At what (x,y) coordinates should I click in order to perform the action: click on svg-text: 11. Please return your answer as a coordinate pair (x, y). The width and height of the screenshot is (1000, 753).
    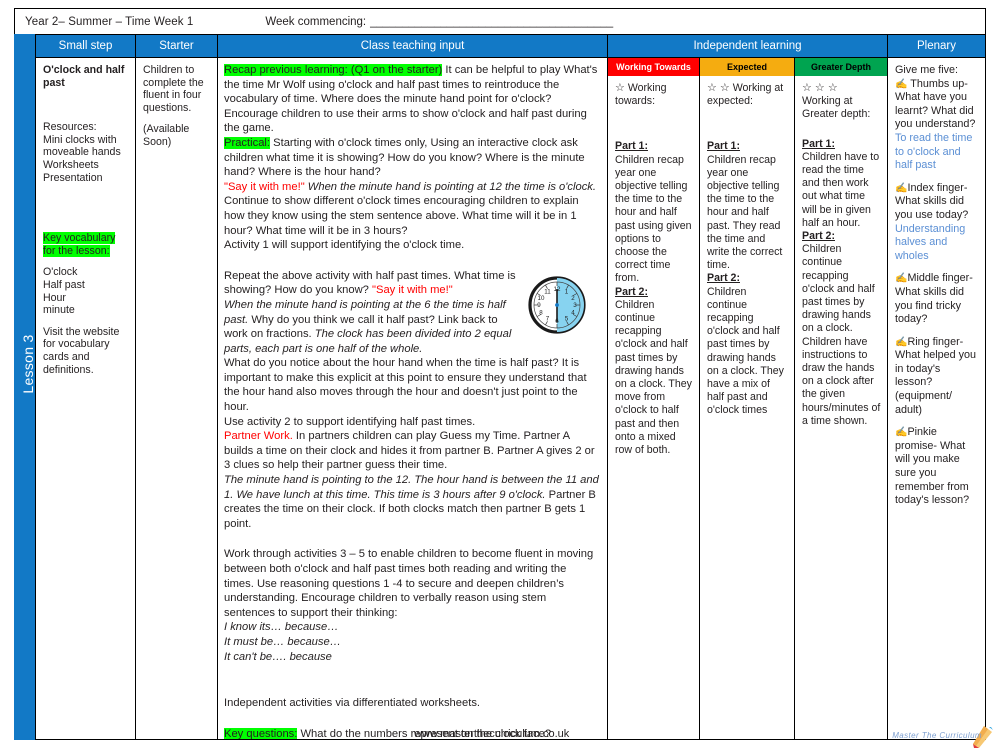
    Looking at the image, I should click on (547, 291).